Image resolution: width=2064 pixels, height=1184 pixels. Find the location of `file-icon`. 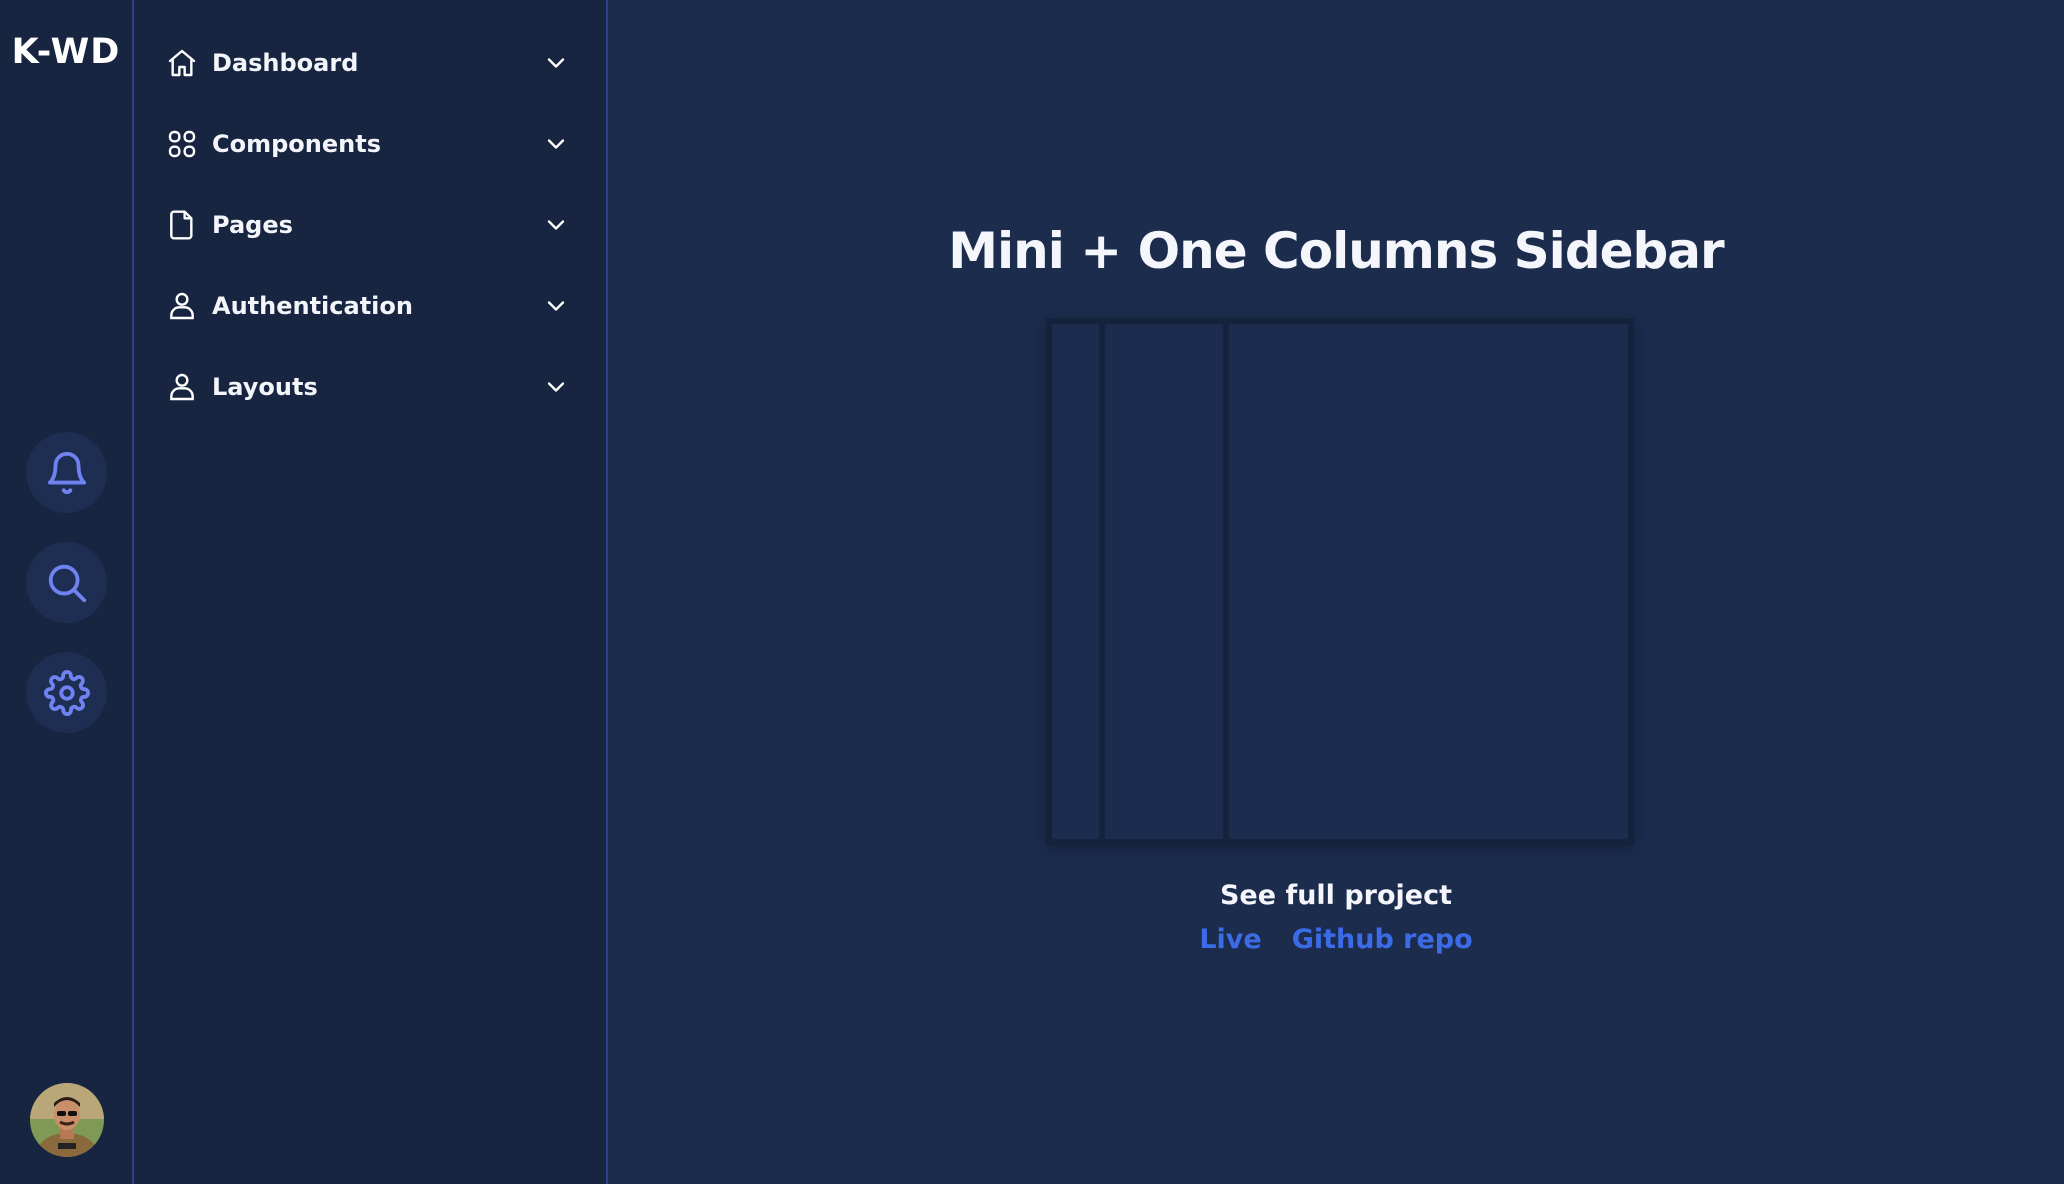

file-icon is located at coordinates (181, 225).